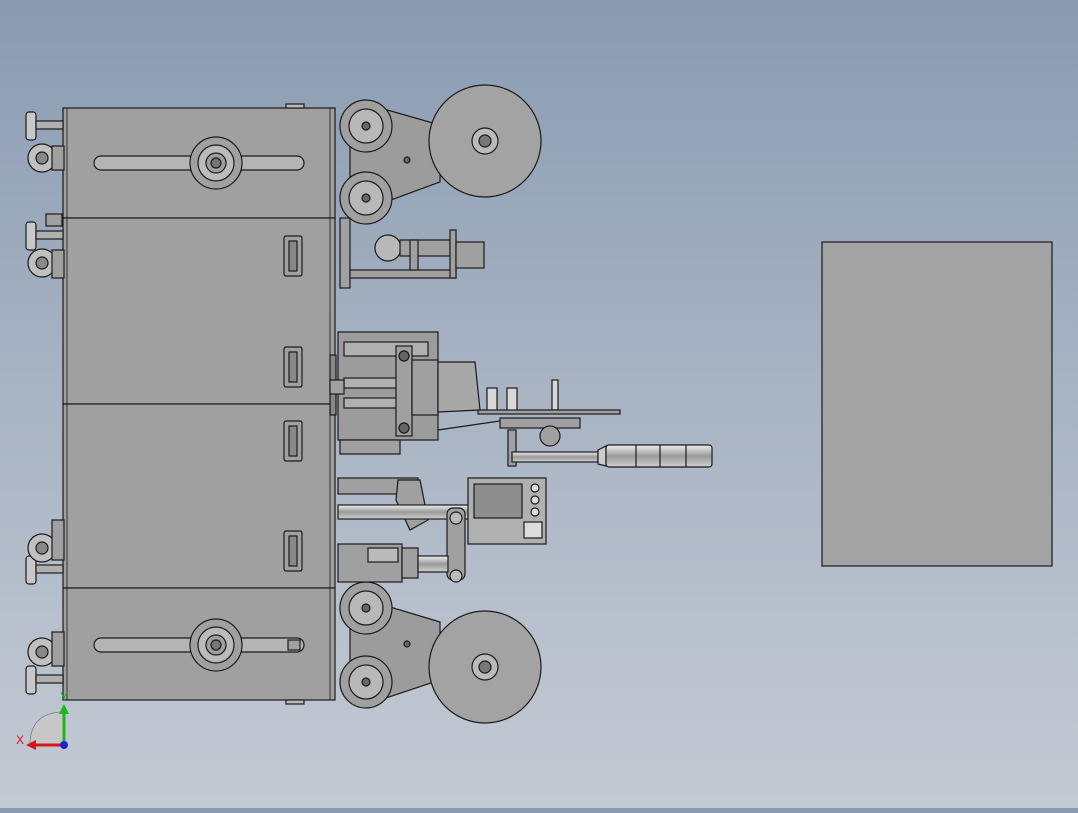  I want to click on z-axis-dot, so click(64, 745).